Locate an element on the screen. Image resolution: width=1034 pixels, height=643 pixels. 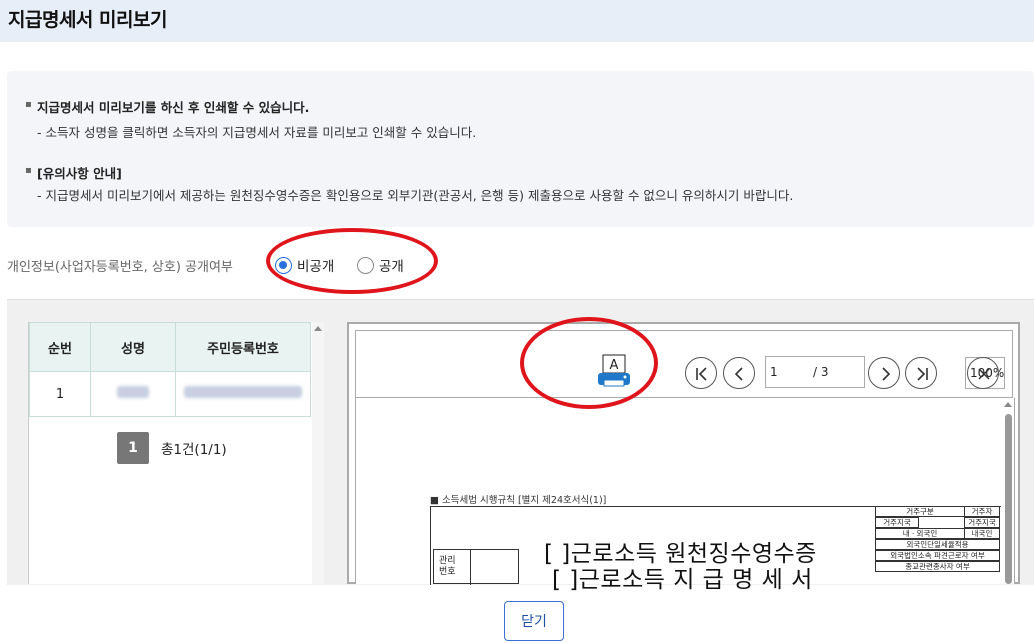
list-pagination: 1 총1건(1/1) is located at coordinates (172, 448).